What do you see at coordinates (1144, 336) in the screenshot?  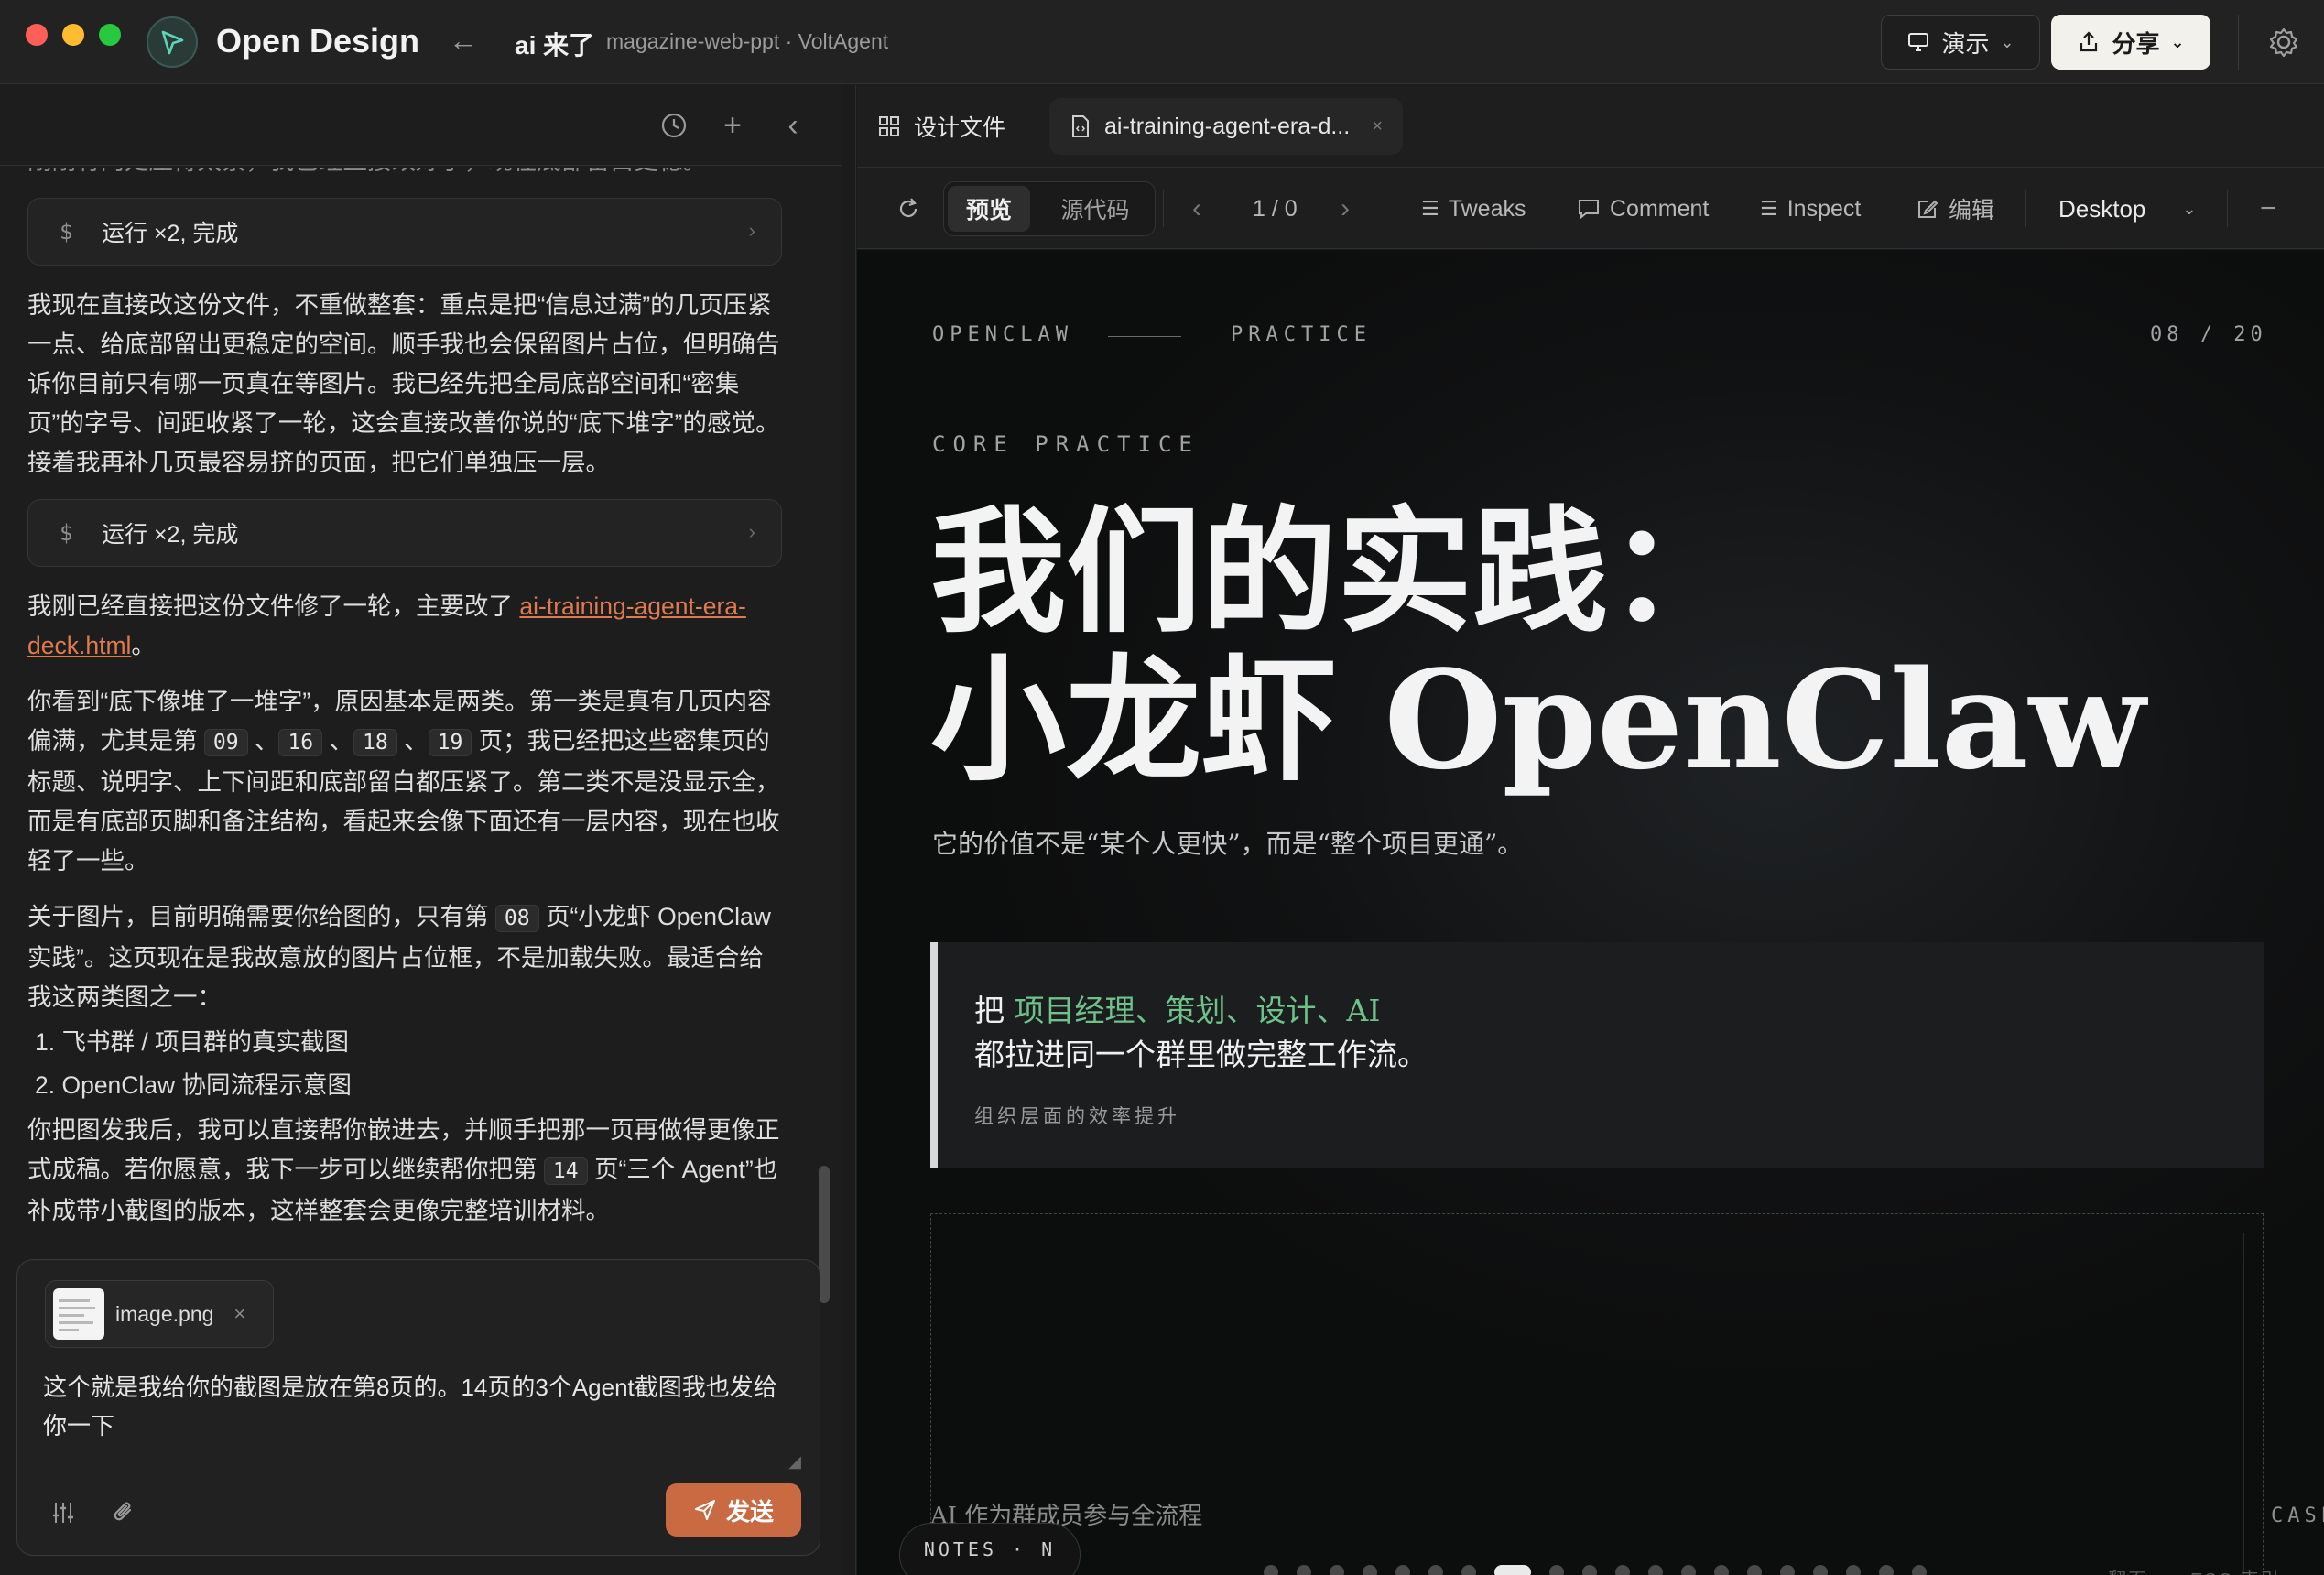 I see `kicker-rule` at bounding box center [1144, 336].